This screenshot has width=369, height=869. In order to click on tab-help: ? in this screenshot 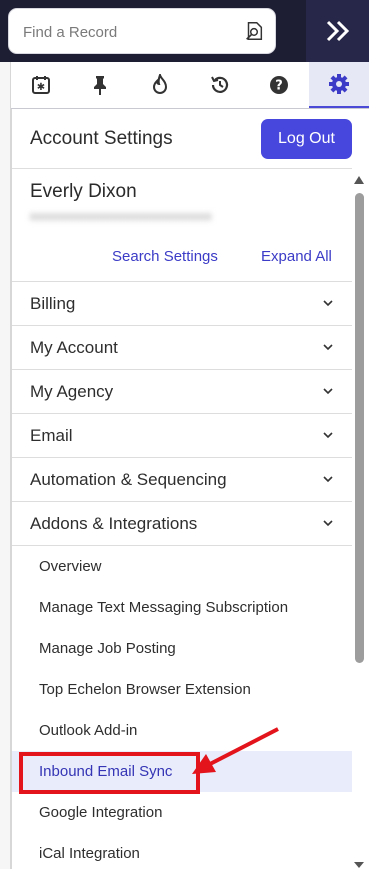, I will do `click(280, 85)`.